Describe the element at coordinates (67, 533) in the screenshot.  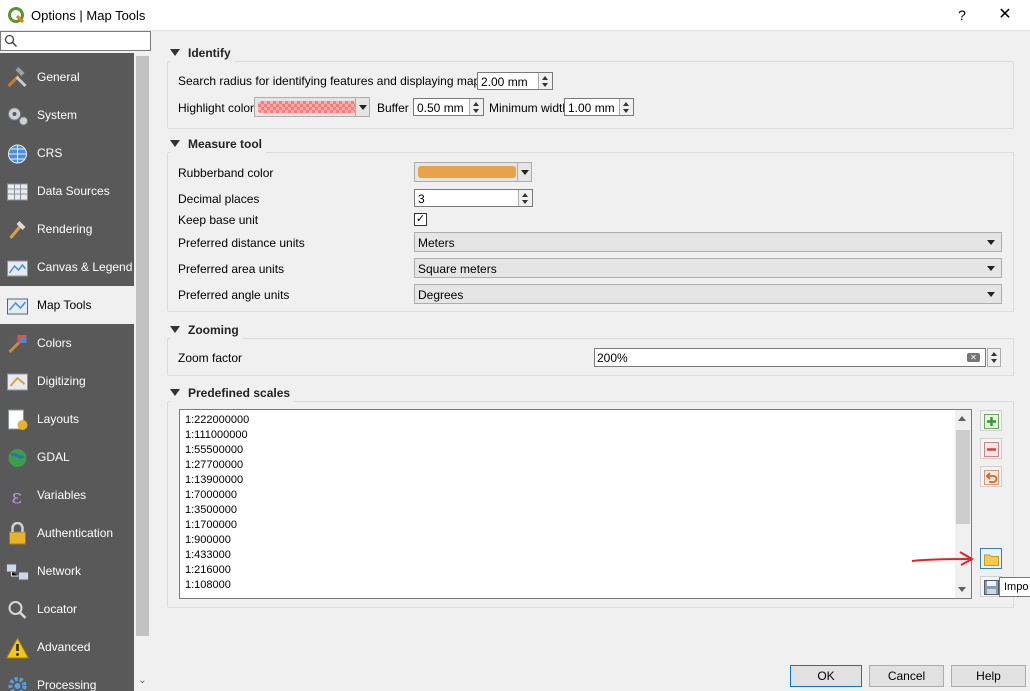
I see `sidebar-item-authentication: Authentication` at that location.